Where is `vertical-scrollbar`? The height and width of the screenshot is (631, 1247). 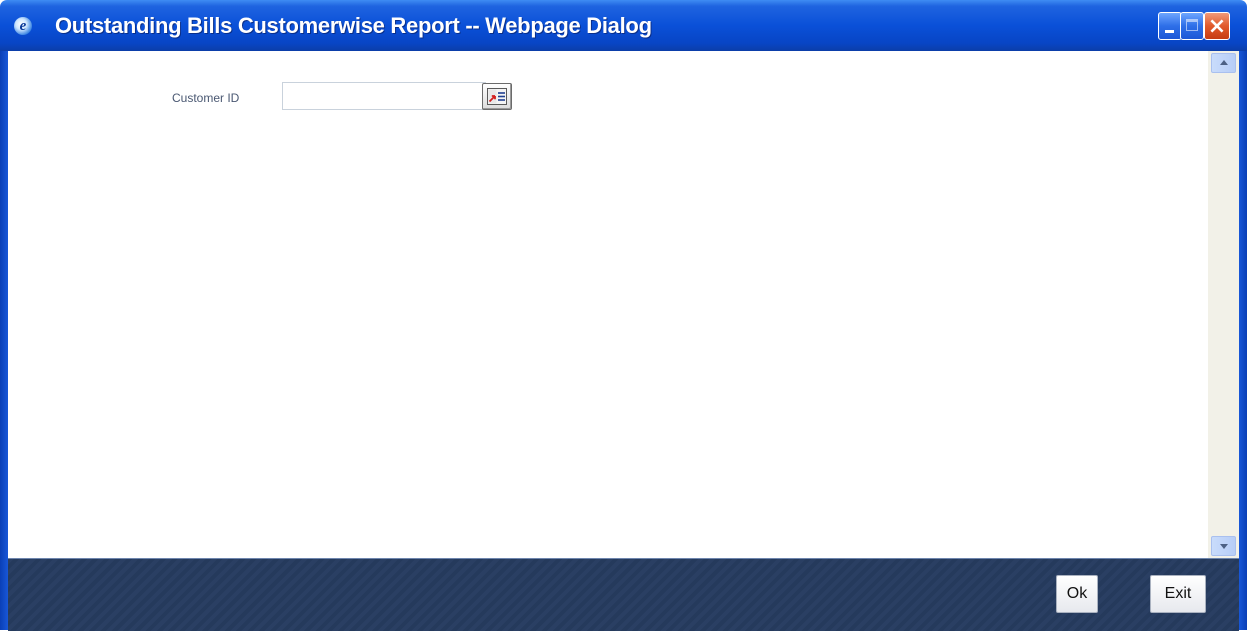 vertical-scrollbar is located at coordinates (1223, 304).